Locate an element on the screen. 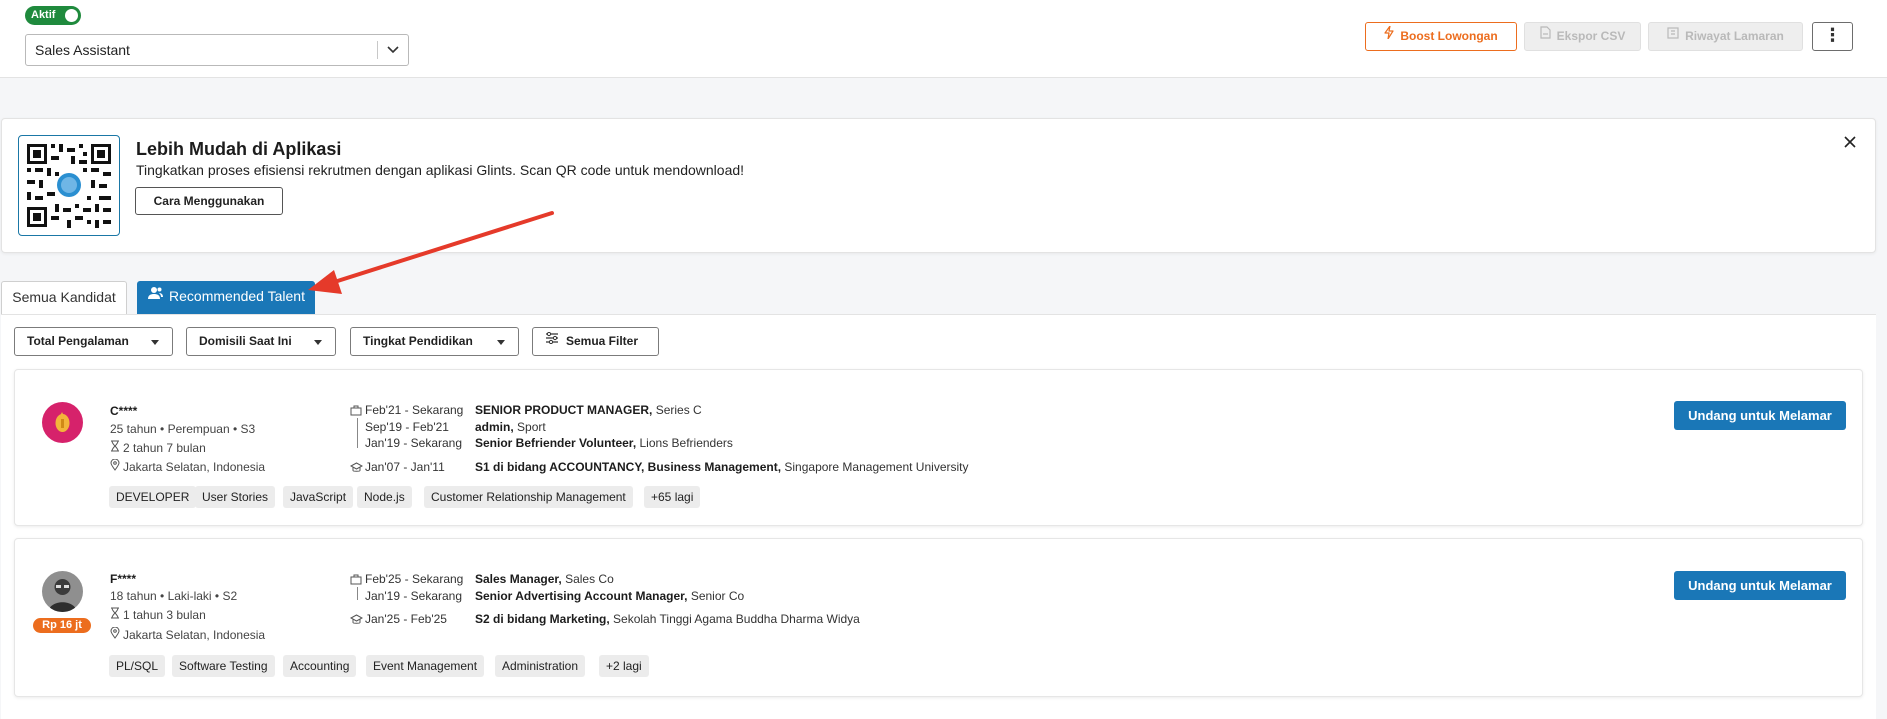 The height and width of the screenshot is (719, 1887). education-date: Jan'25 - Feb'25 is located at coordinates (406, 619).